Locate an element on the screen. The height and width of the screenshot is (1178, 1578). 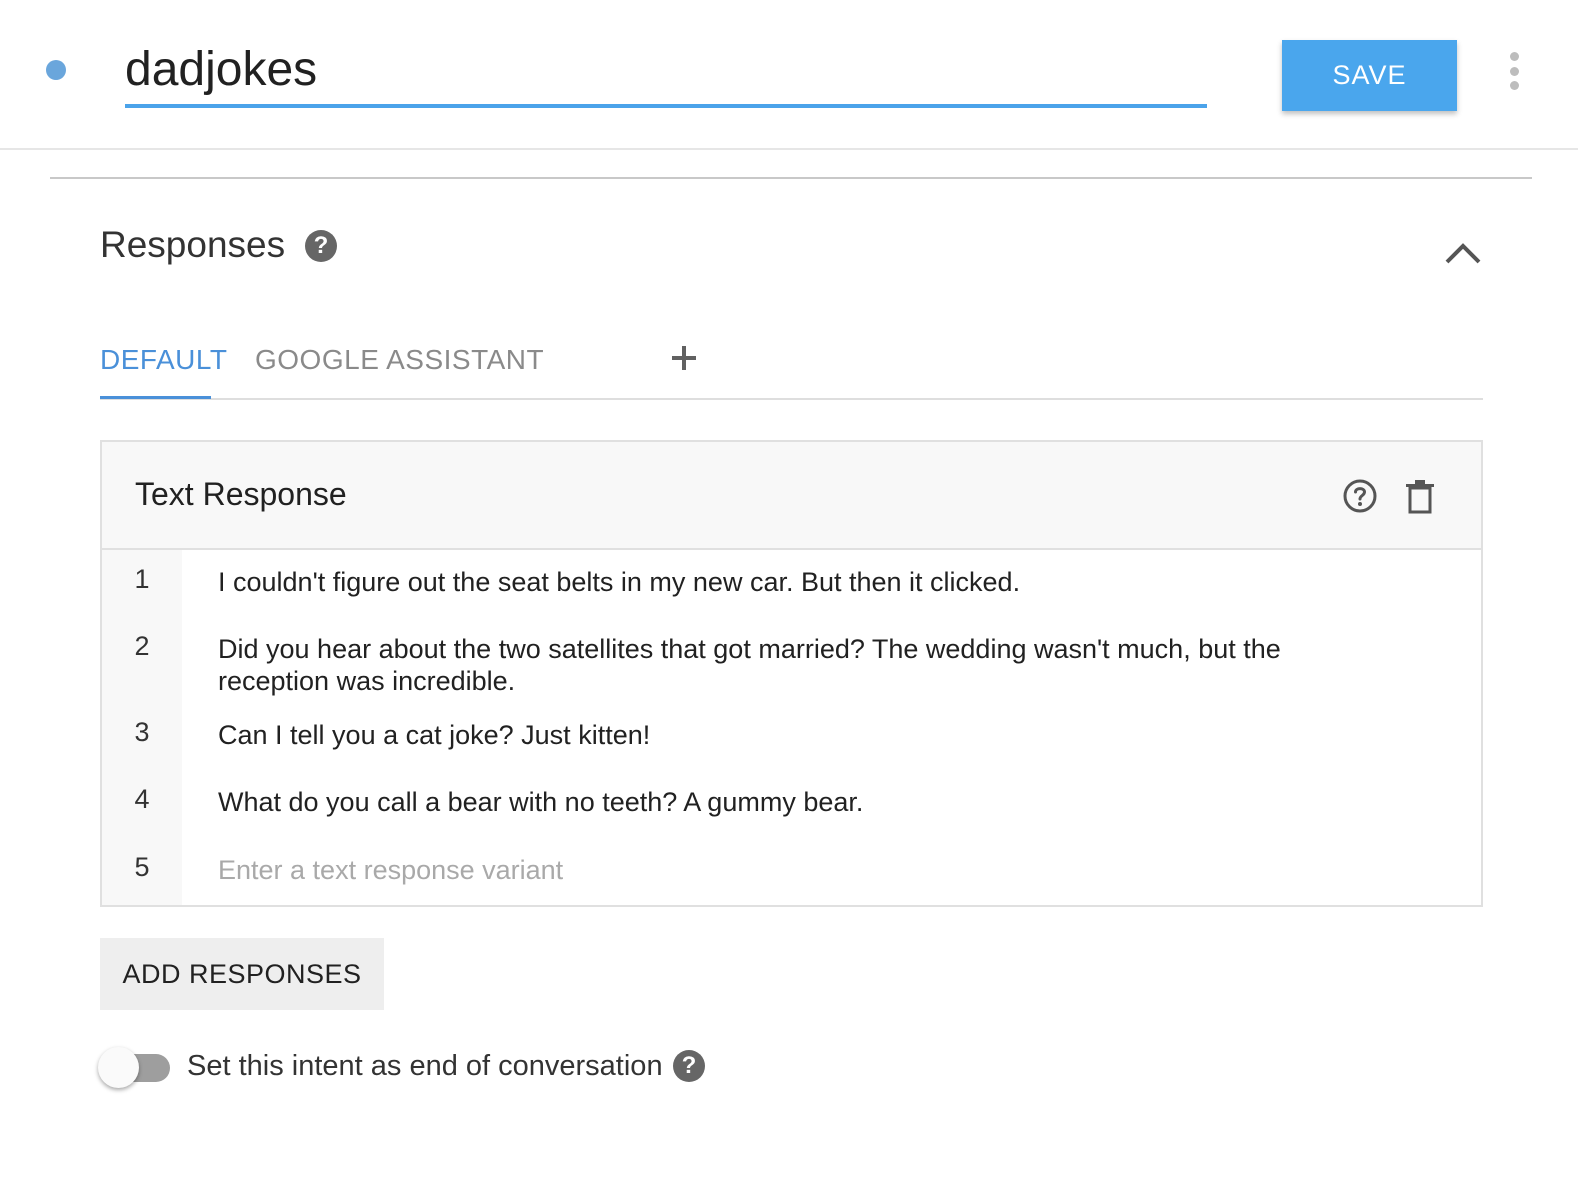
plus-icon is located at coordinates (684, 358).